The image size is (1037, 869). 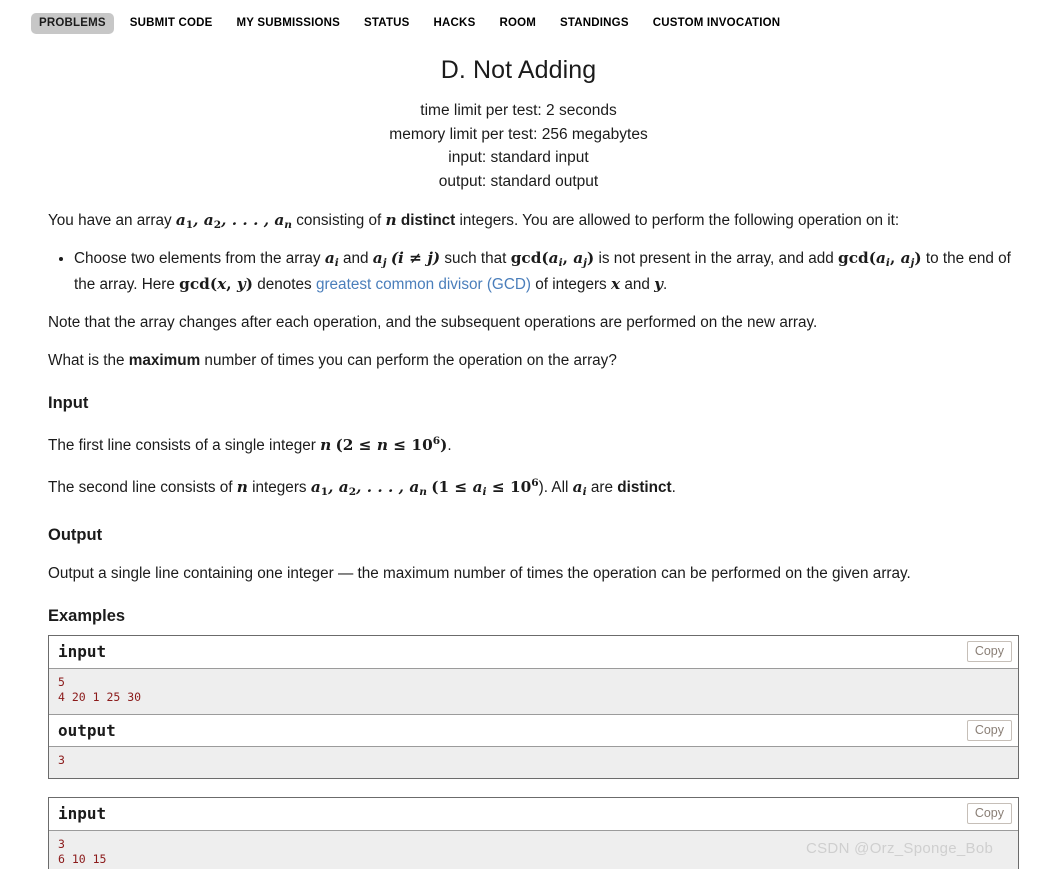 I want to click on math-gcd-x-y: gcd(x, y), so click(x=216, y=283).